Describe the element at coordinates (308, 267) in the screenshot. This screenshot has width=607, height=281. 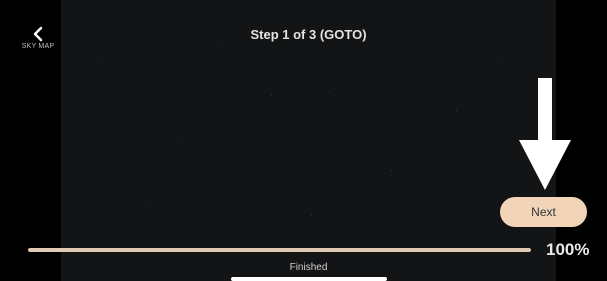
I see `status-text: Finished` at that location.